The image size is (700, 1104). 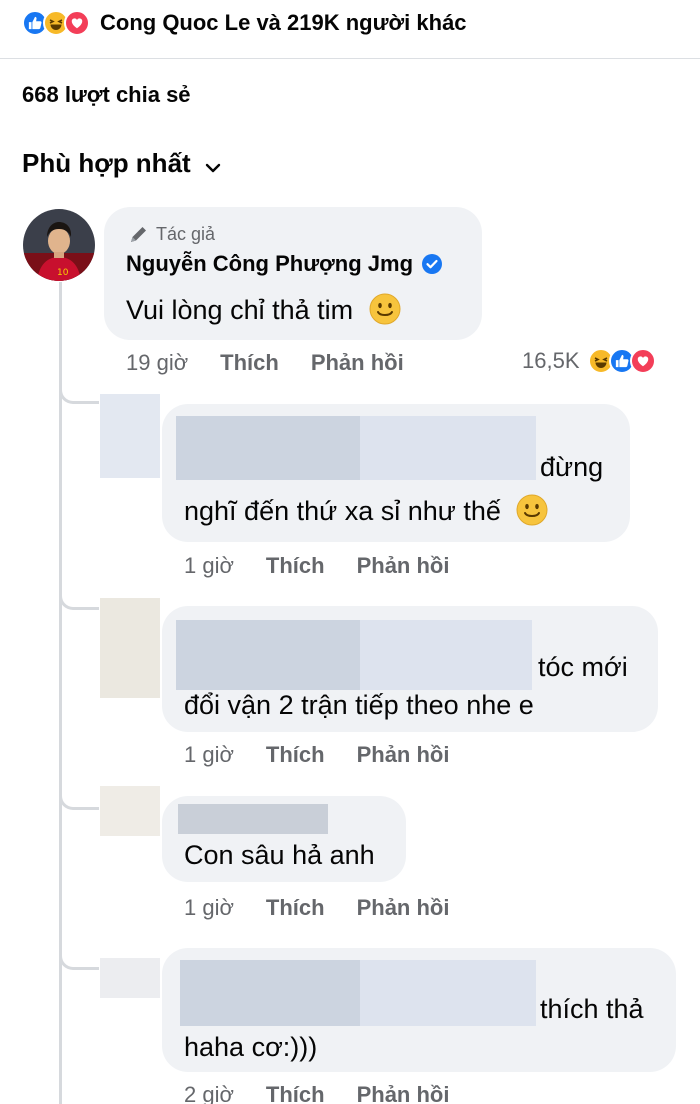 What do you see at coordinates (621, 361) in the screenshot?
I see `comment-reaction-icons` at bounding box center [621, 361].